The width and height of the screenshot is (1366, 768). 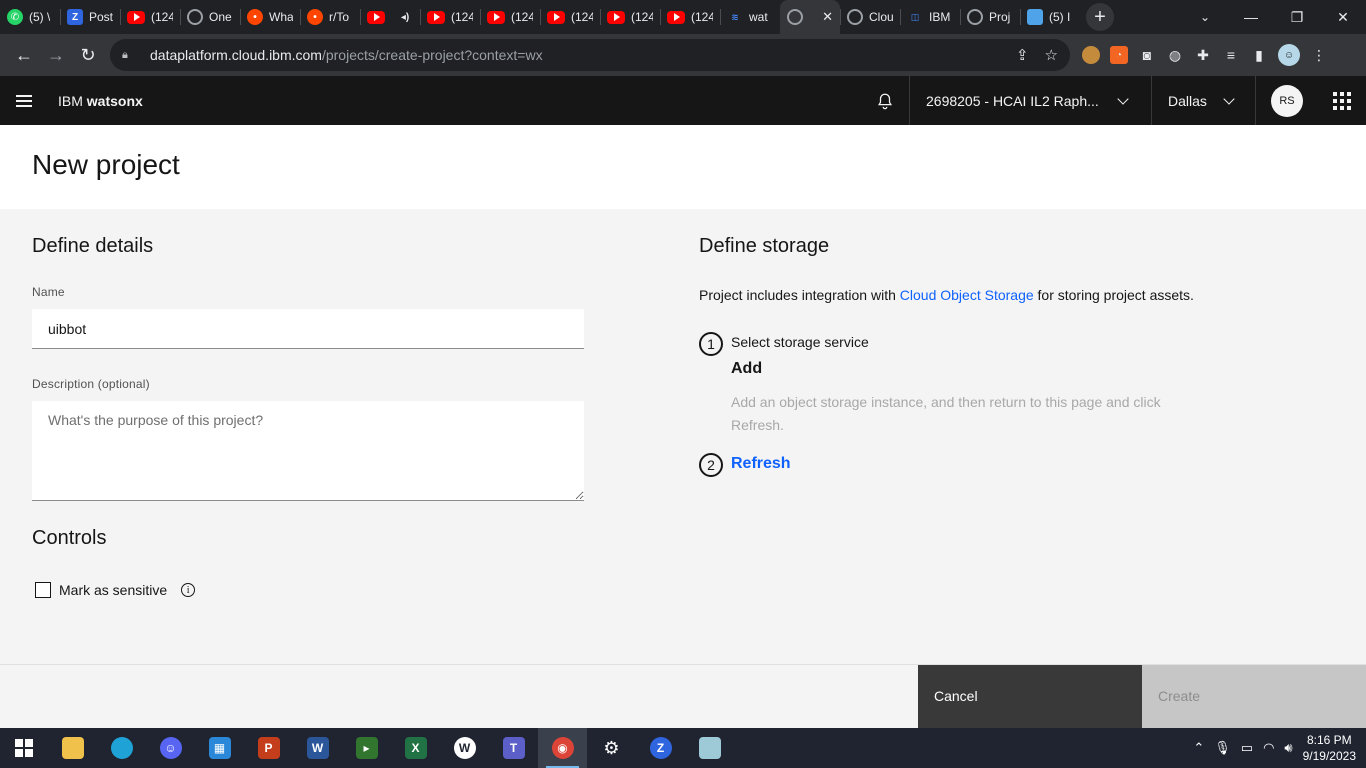 What do you see at coordinates (800, 342) in the screenshot?
I see `select-storage-service-label: Select storage service` at bounding box center [800, 342].